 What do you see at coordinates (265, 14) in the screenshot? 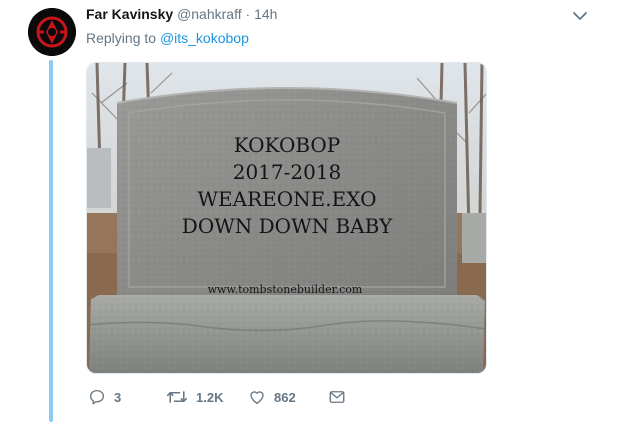
I see `timestamp: 14h` at bounding box center [265, 14].